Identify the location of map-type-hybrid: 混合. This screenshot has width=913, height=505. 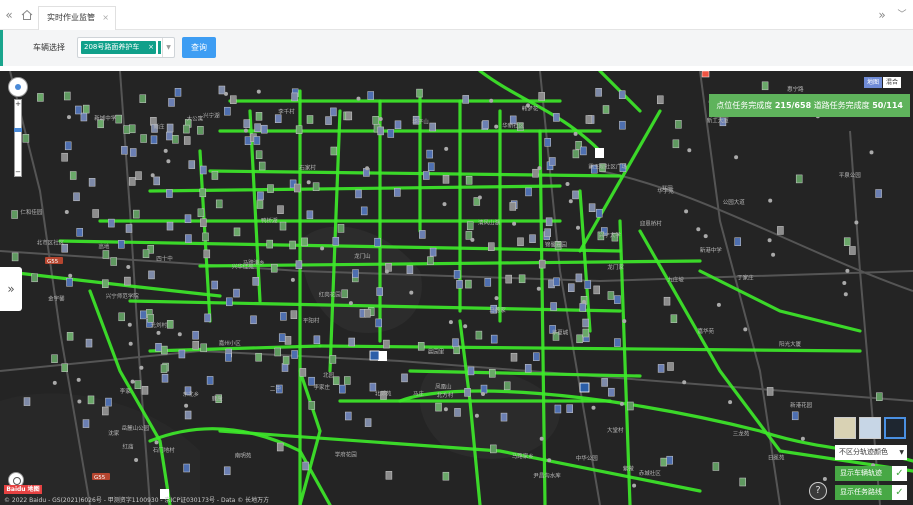
(891, 82).